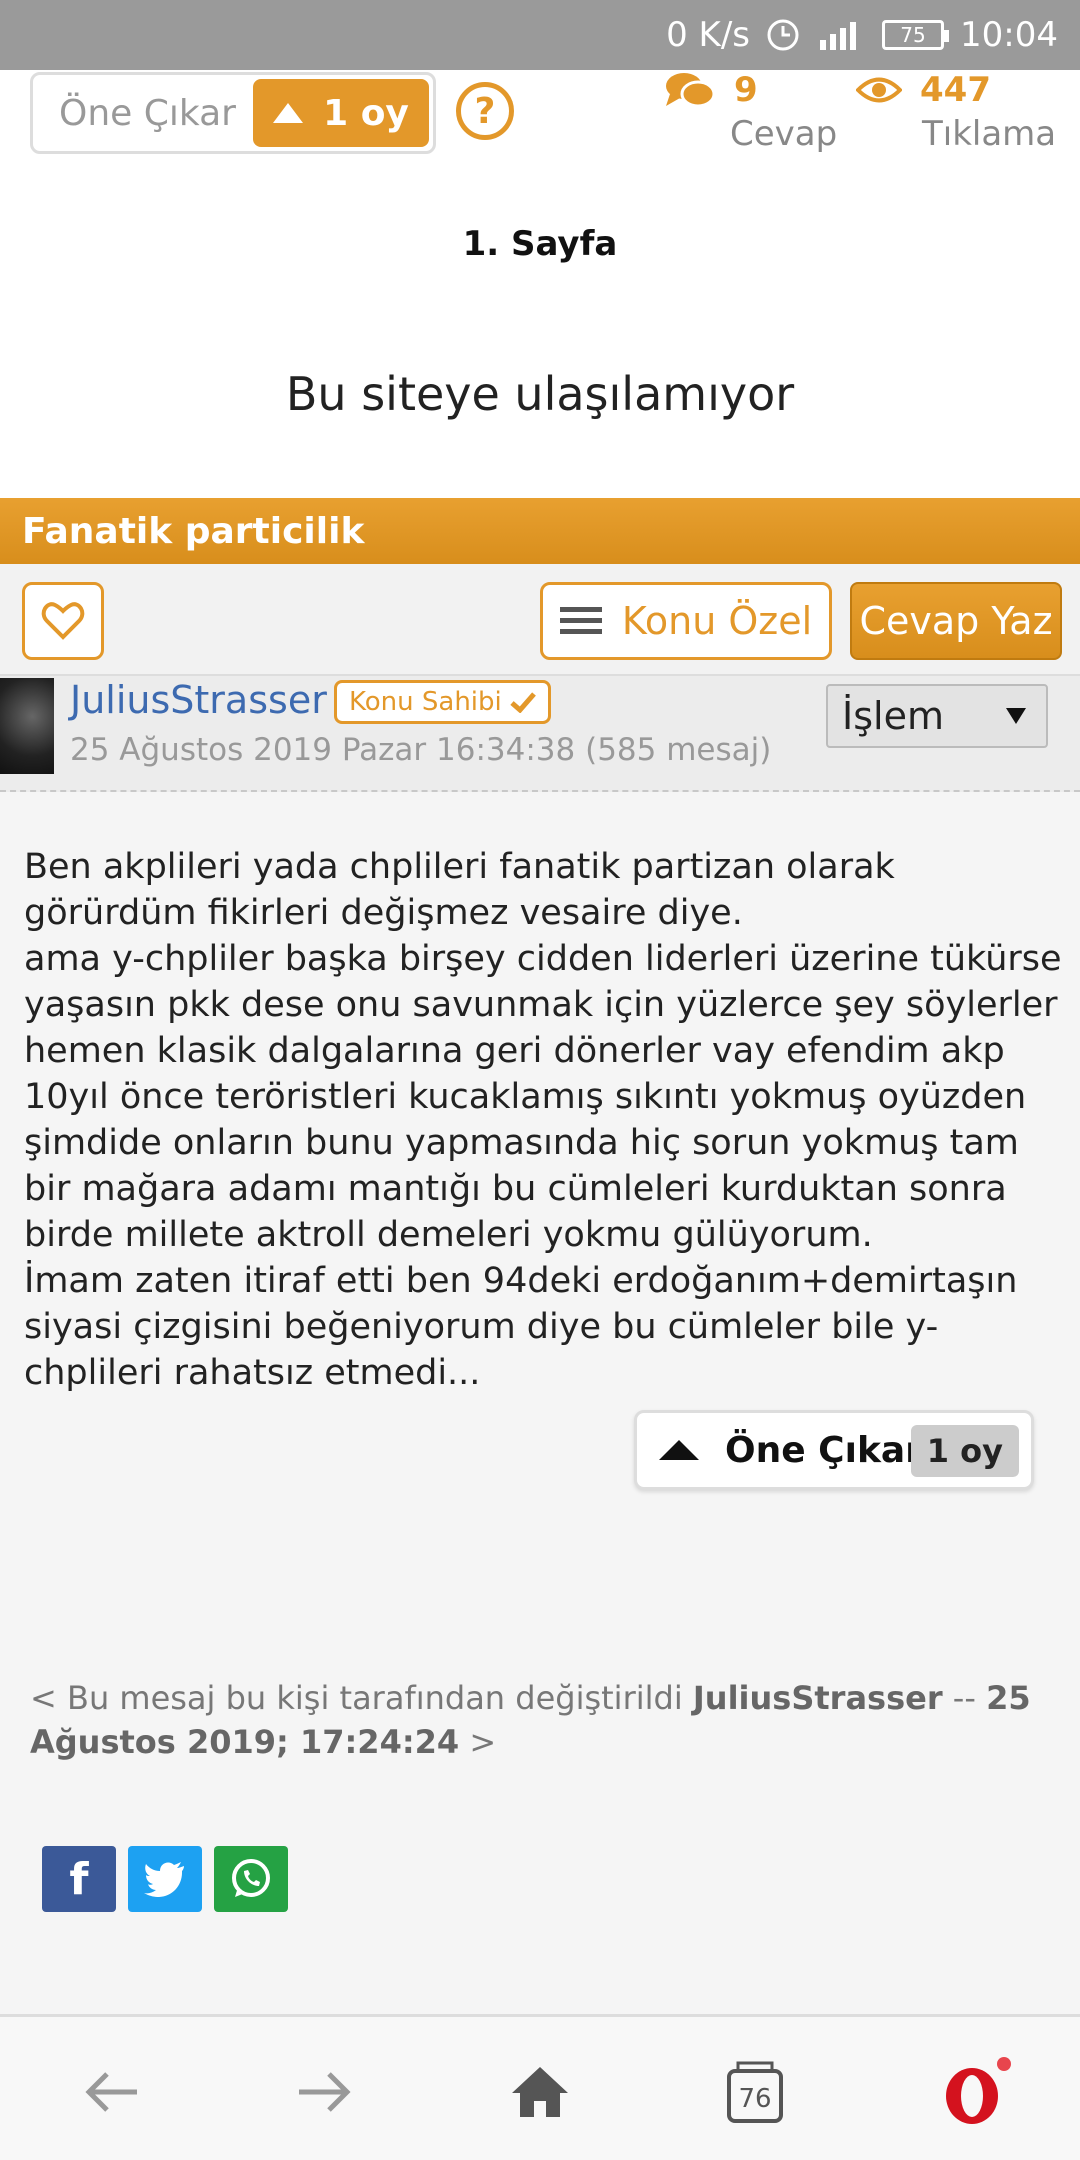  I want to click on twitter-share-button, so click(165, 1879).